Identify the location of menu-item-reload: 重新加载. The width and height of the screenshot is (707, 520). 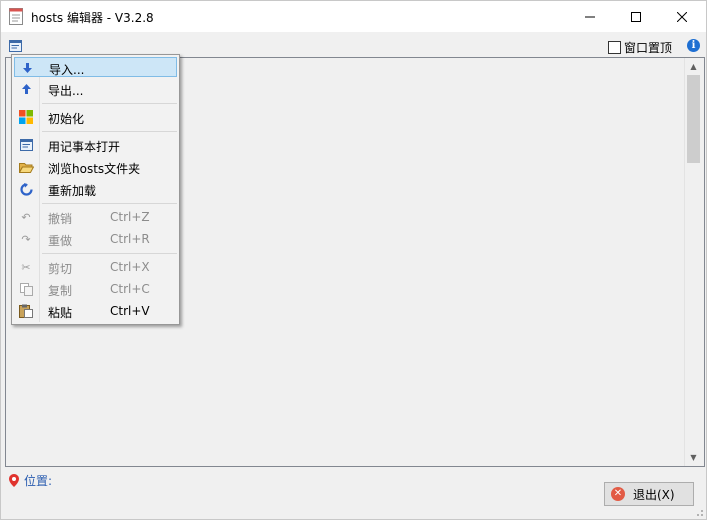
(95, 189).